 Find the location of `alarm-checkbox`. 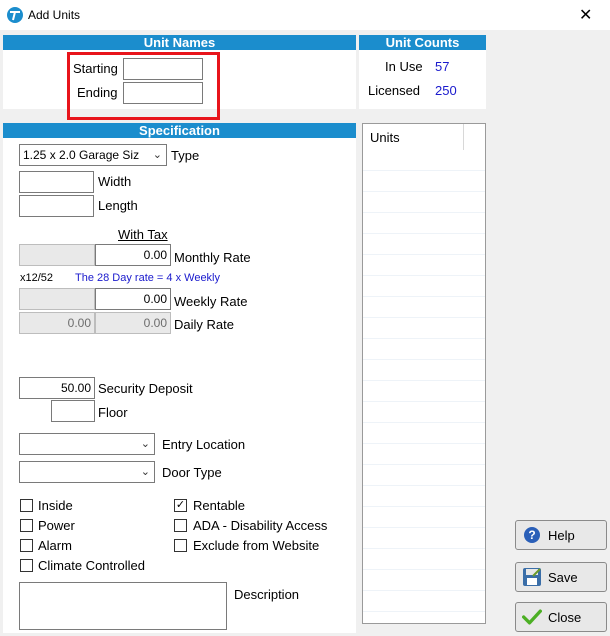

alarm-checkbox is located at coordinates (26, 545).